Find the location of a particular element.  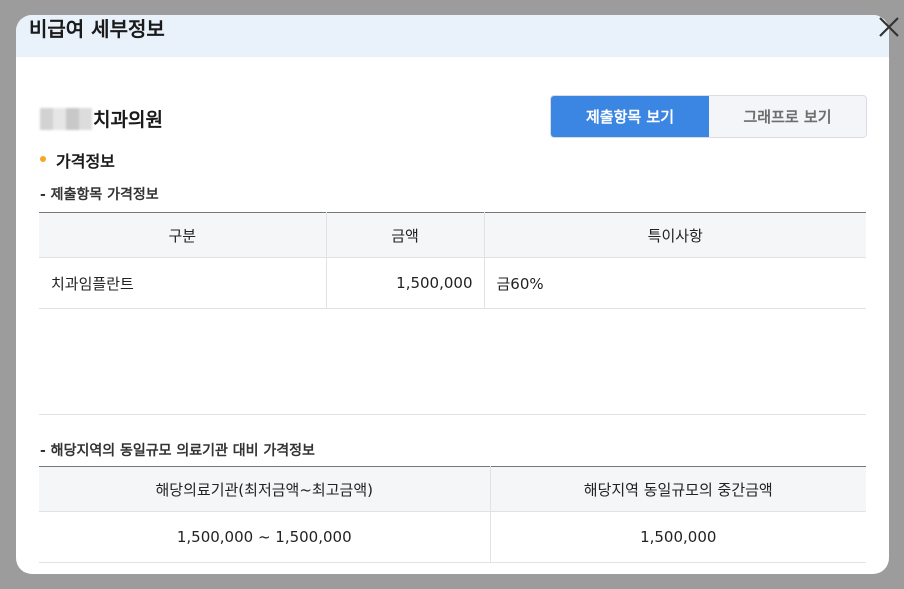

cell-category: 치과임플란트 is located at coordinates (183, 283).